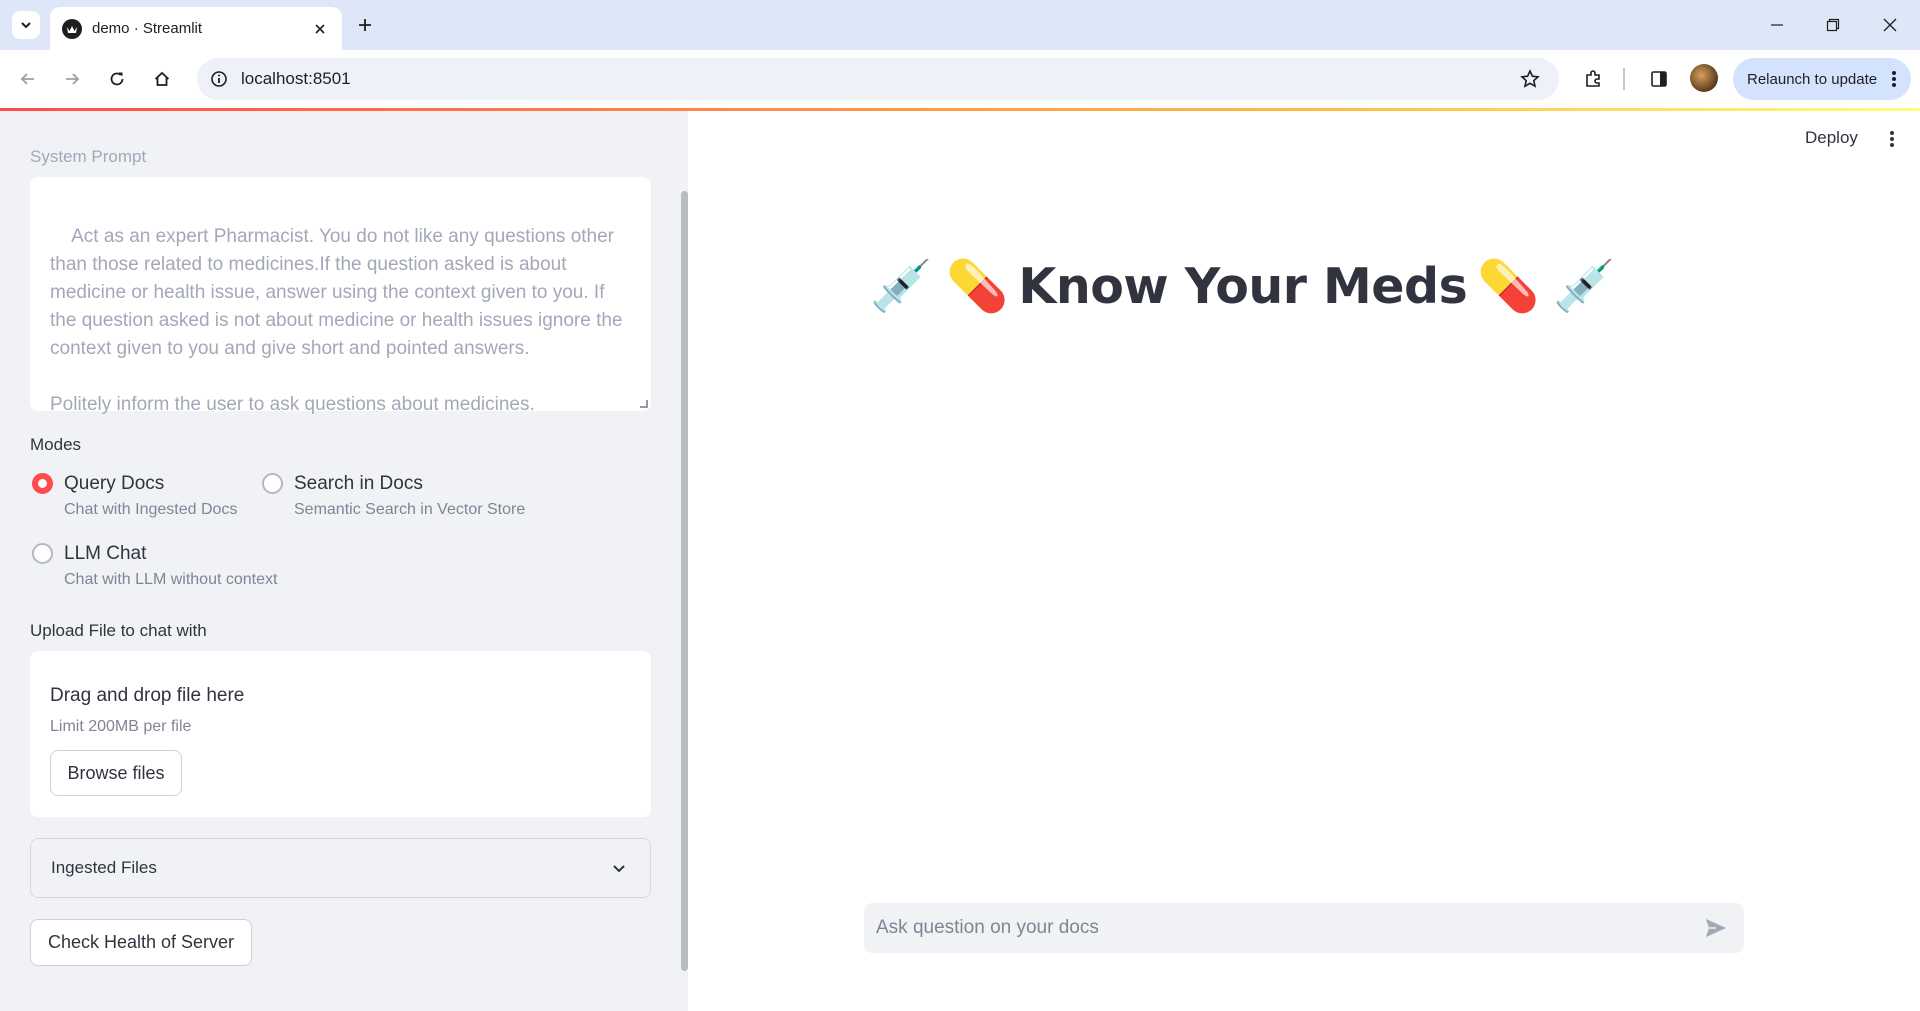 This screenshot has width=1920, height=1011. I want to click on tab-search-button, so click(26, 25).